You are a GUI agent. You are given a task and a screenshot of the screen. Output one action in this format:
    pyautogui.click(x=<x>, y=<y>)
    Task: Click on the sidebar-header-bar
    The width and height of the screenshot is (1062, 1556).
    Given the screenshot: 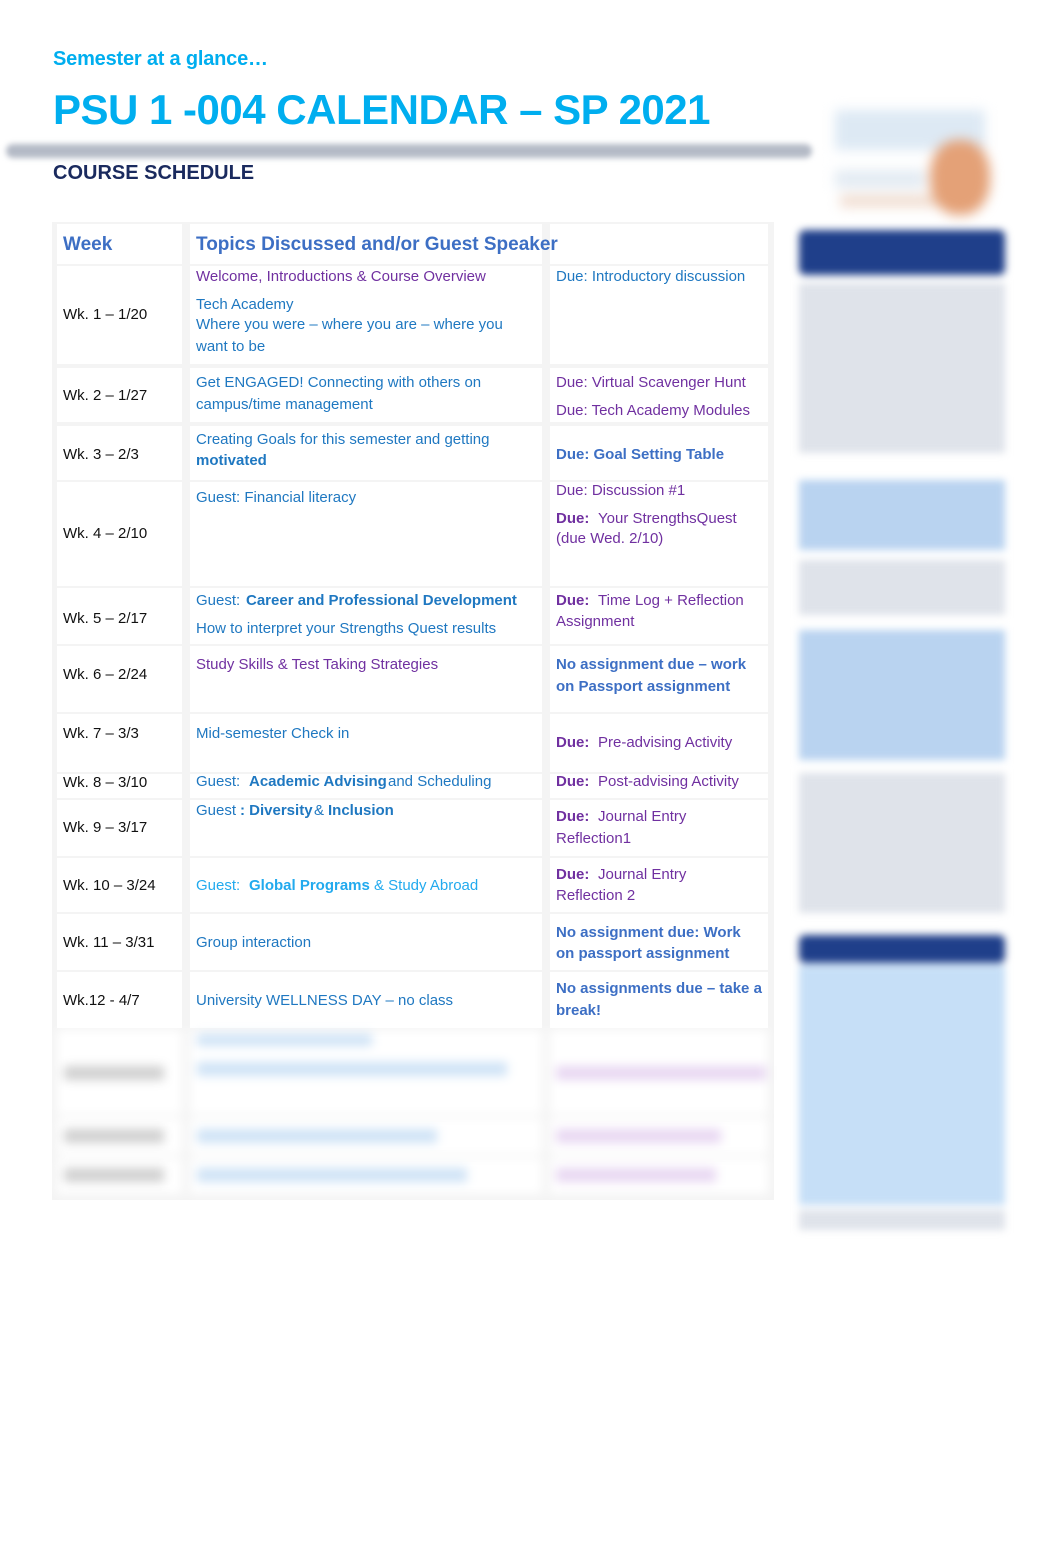 What is the action you would take?
    pyautogui.click(x=902, y=252)
    